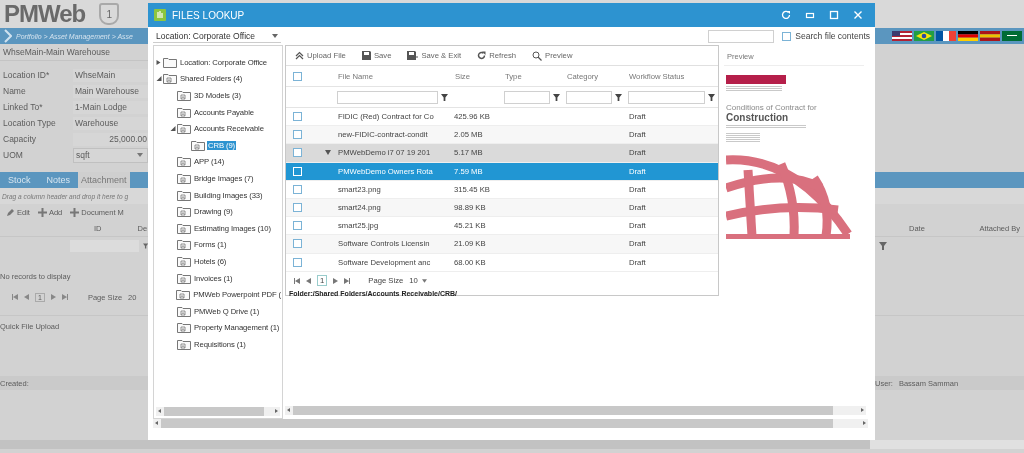 The width and height of the screenshot is (1024, 453). I want to click on double-chevron-up-icon, so click(299, 55).